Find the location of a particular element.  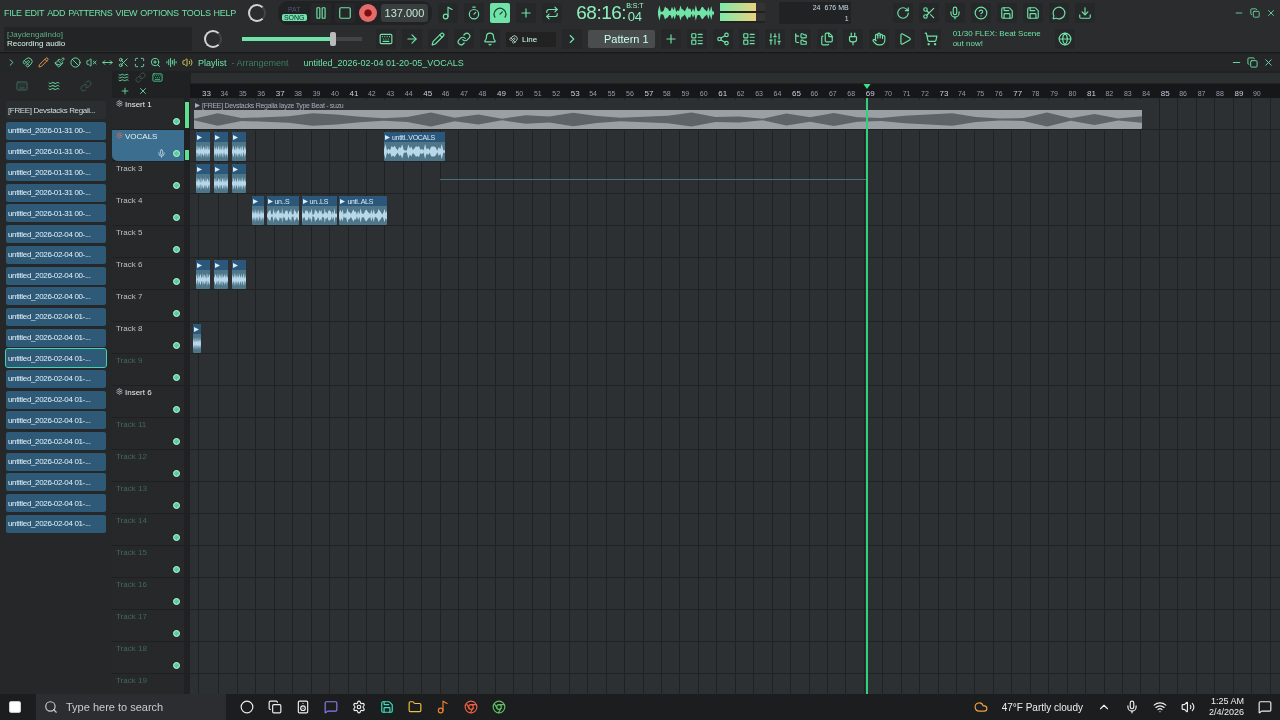

bar-number: 69 is located at coordinates (870, 93).